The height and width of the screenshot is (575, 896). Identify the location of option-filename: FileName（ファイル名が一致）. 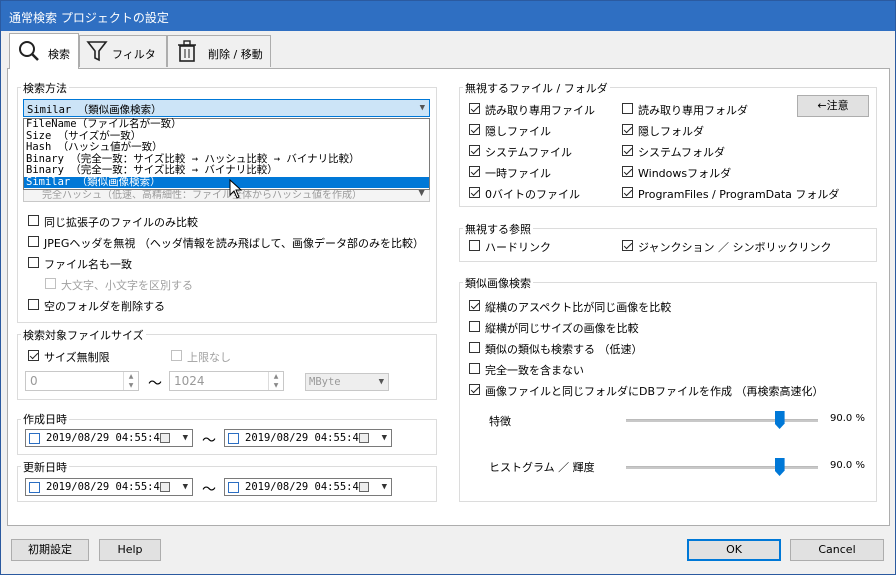
(226, 124).